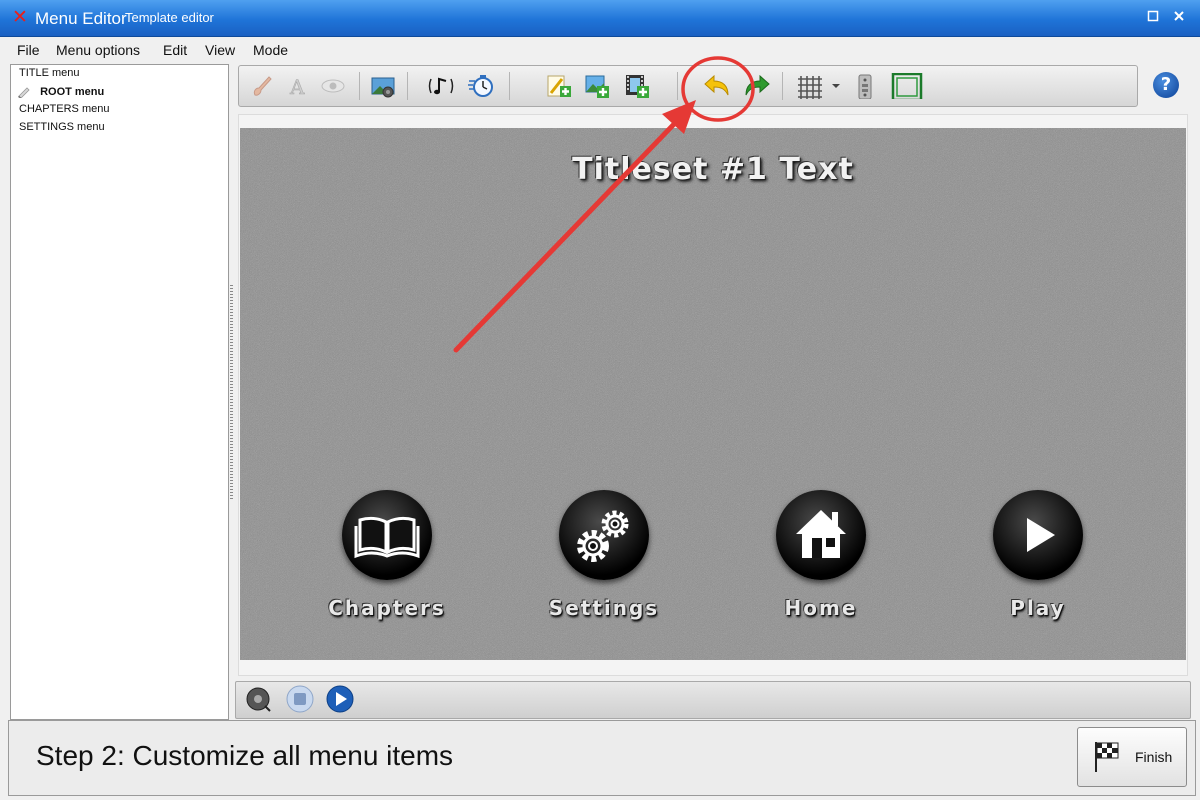 This screenshot has width=1200, height=800. I want to click on timer-icon, so click(481, 86).